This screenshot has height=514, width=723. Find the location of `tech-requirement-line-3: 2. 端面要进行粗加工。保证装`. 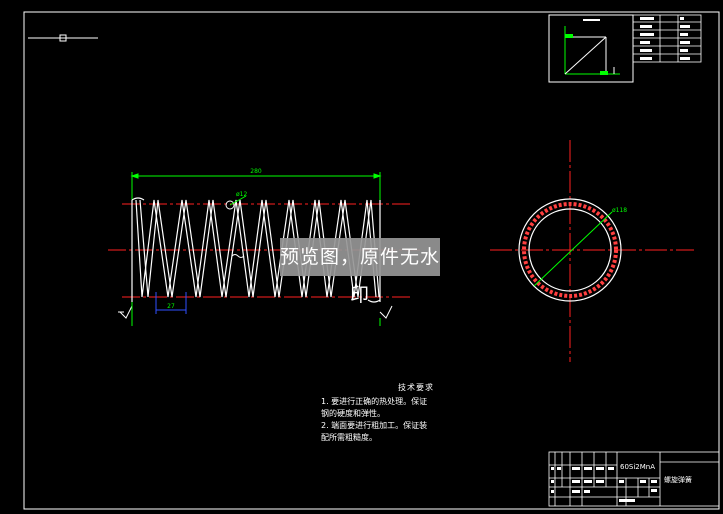

tech-requirement-line-3: 2. 端面要进行粗加工。保证装 is located at coordinates (374, 425).